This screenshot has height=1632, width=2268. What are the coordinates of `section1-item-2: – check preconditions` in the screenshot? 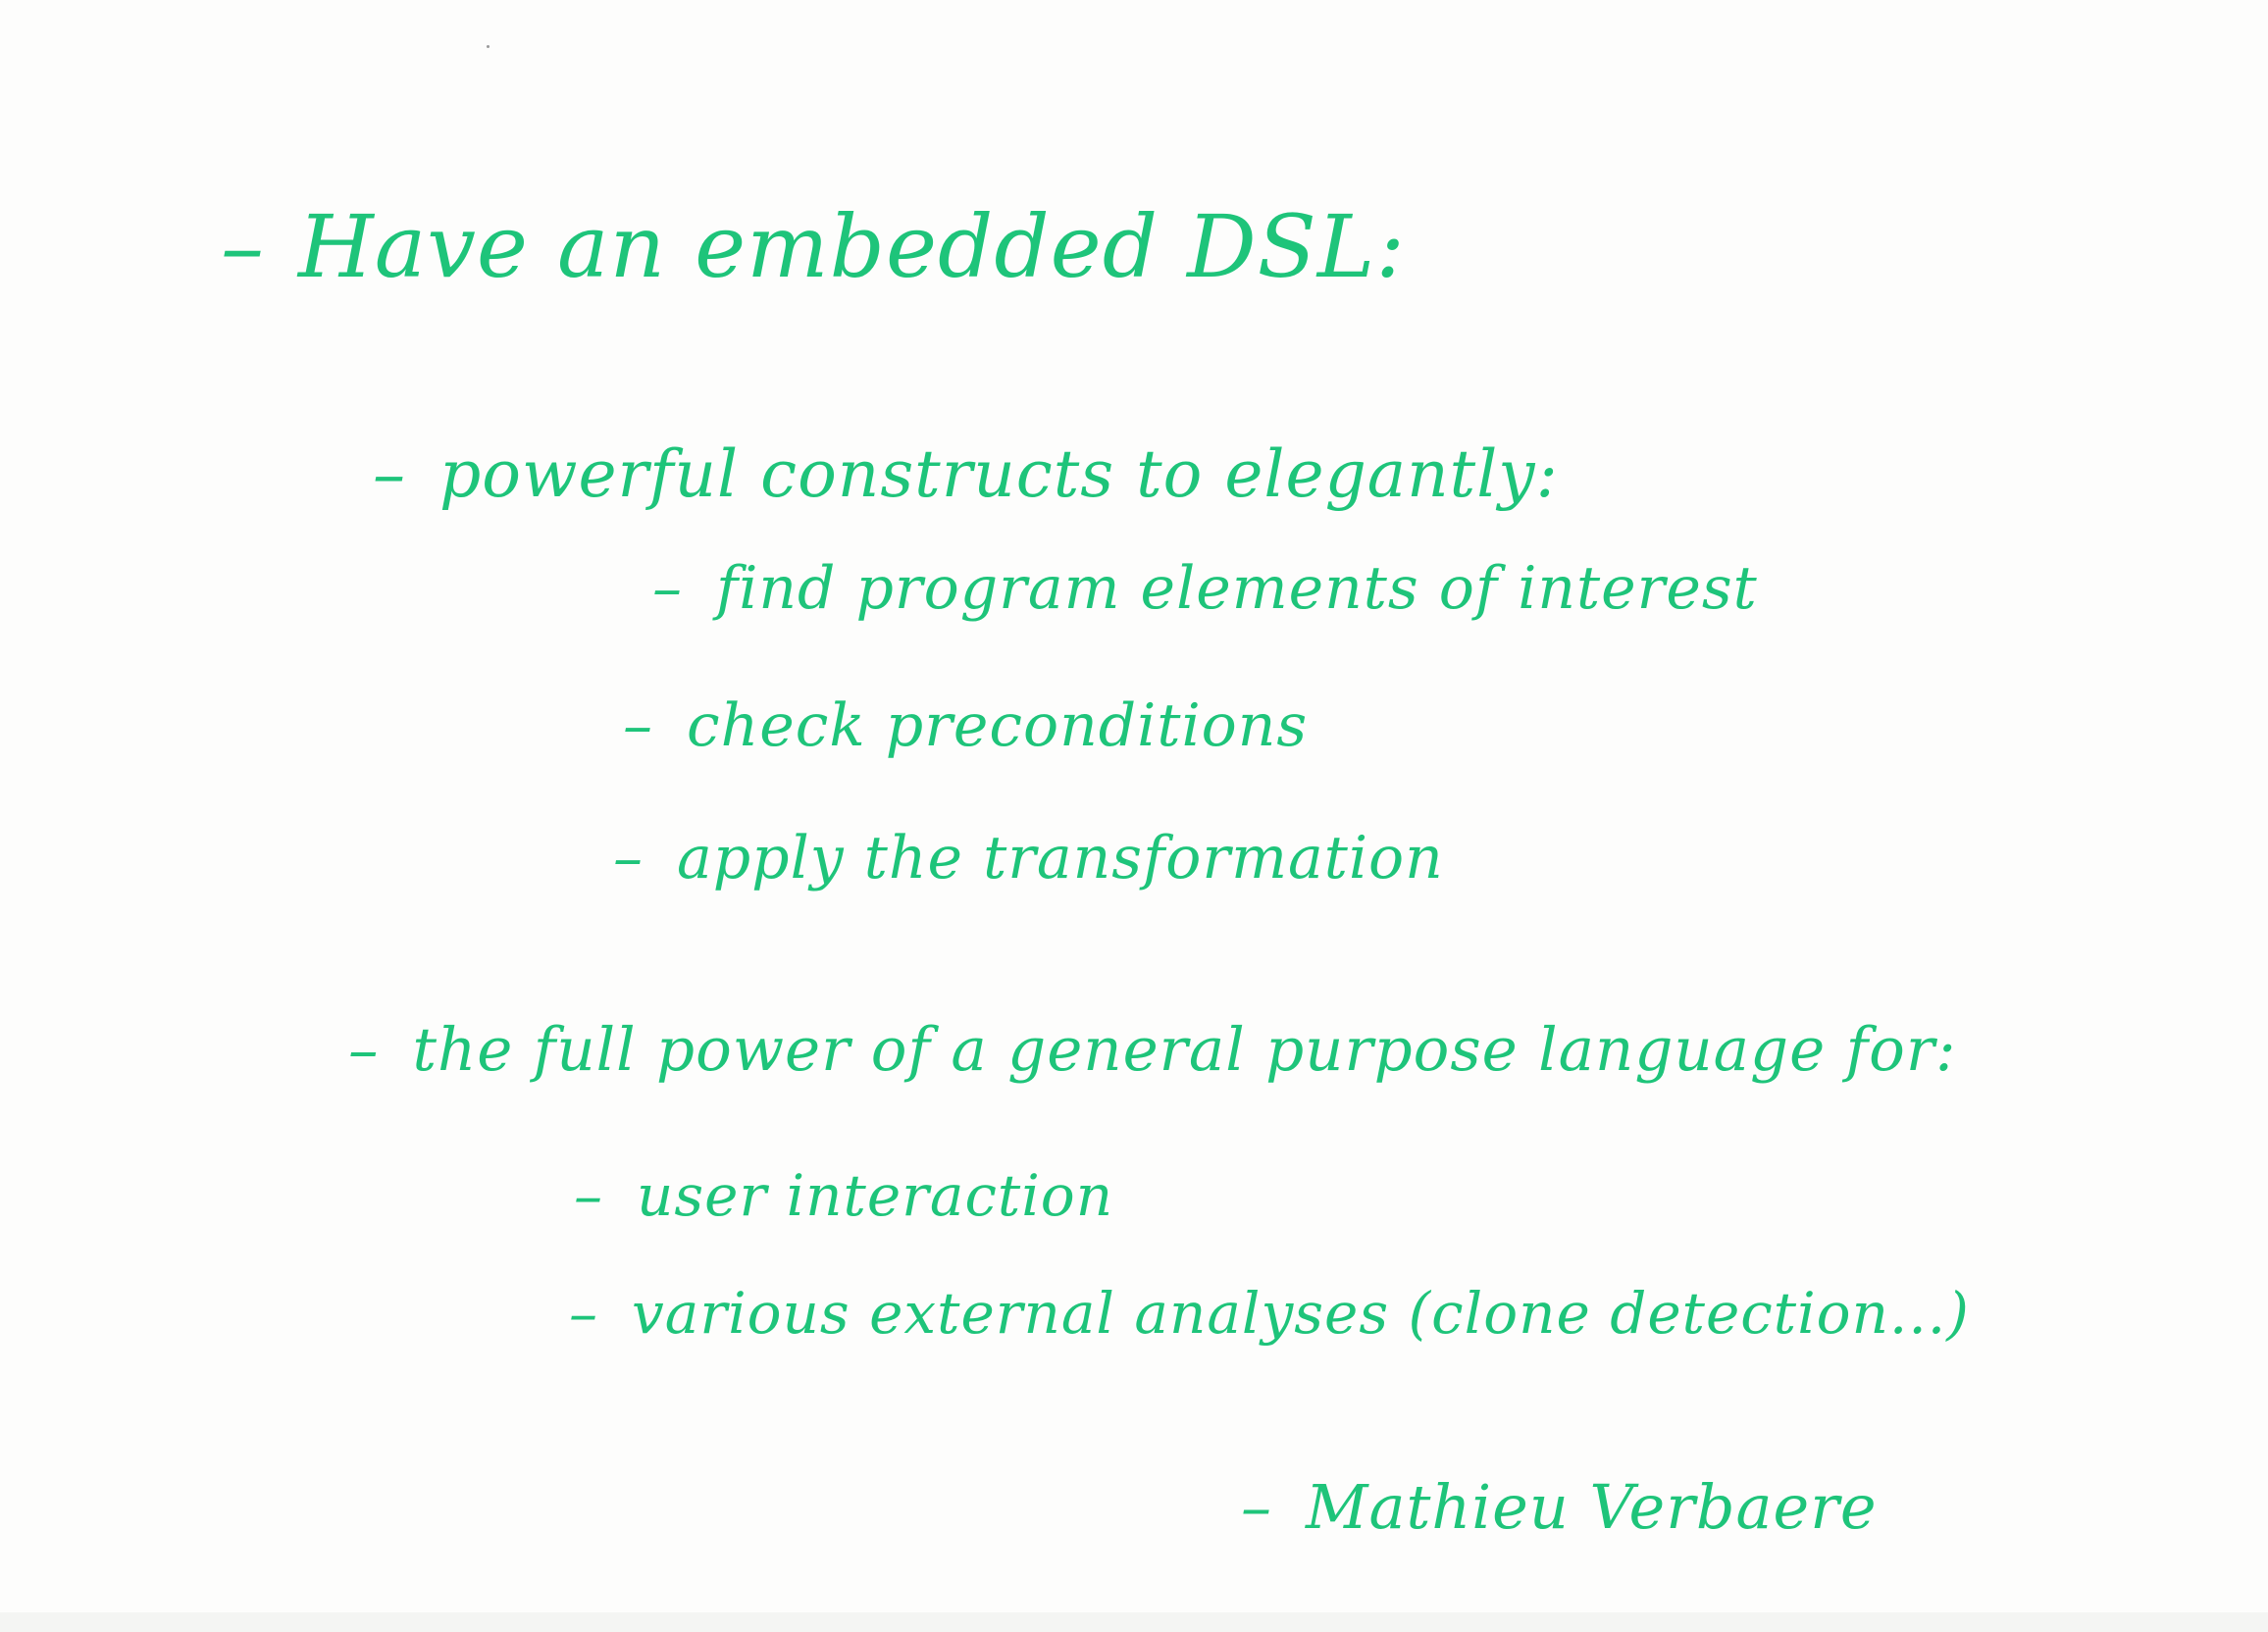 It's located at (966, 725).